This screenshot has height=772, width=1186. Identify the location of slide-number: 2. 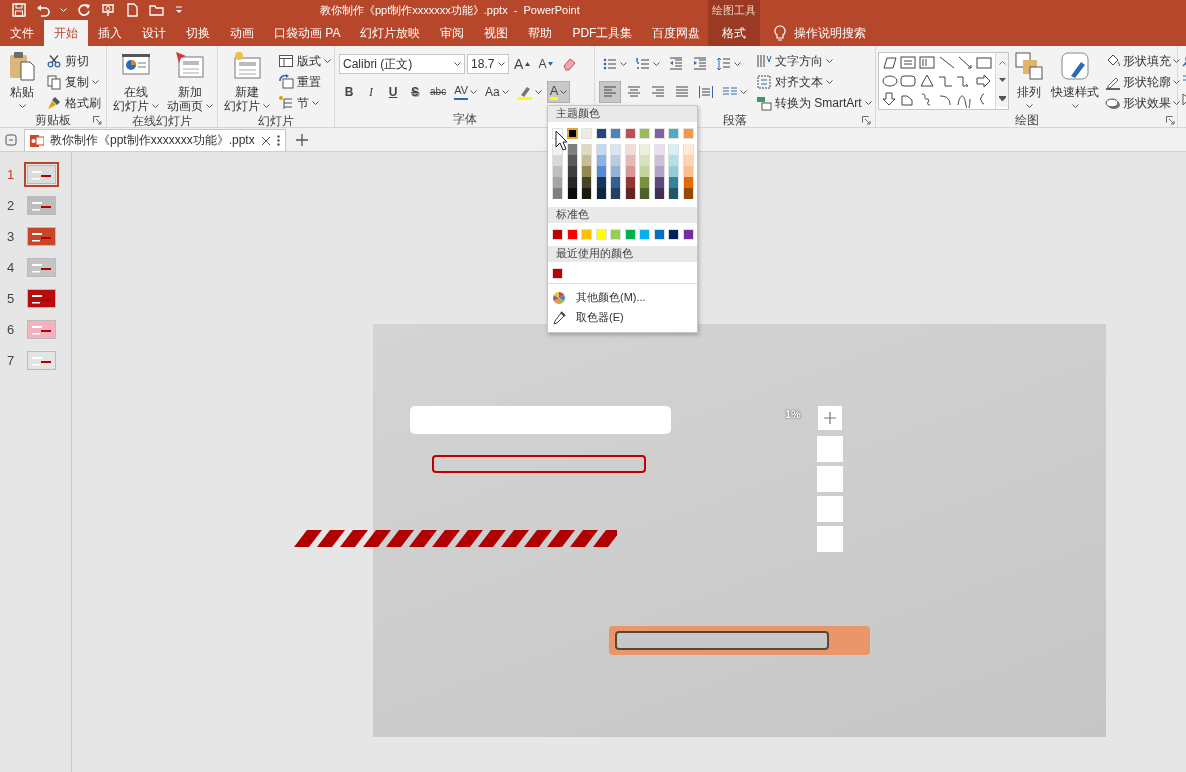
(11, 205).